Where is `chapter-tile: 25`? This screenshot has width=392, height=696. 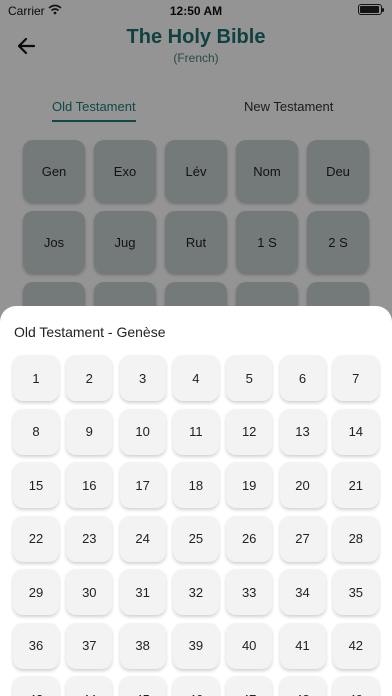 chapter-tile: 25 is located at coordinates (195, 538).